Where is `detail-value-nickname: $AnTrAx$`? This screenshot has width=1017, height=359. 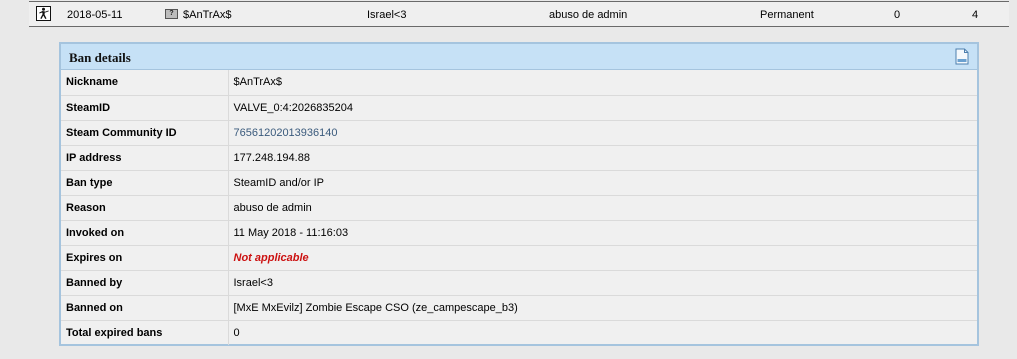
detail-value-nickname: $AnTrAx$ is located at coordinates (602, 83).